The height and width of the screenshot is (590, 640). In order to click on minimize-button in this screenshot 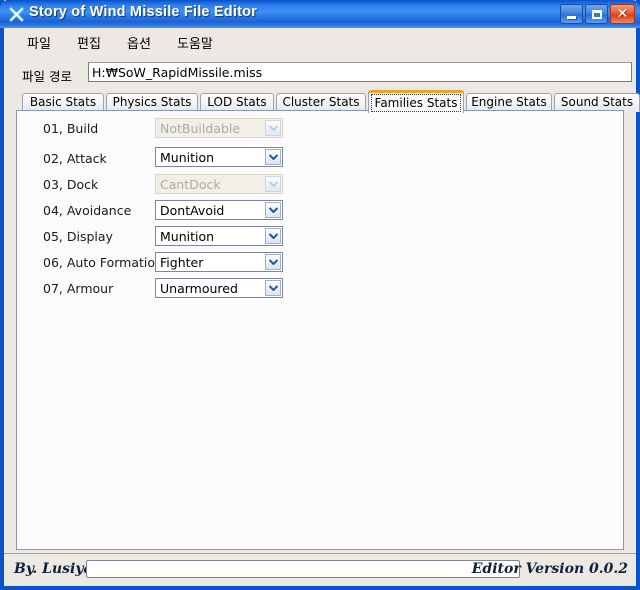, I will do `click(571, 14)`.